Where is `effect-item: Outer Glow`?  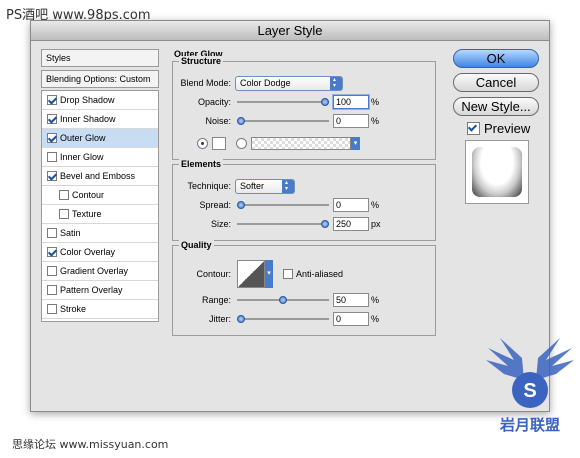 effect-item: Outer Glow is located at coordinates (100, 138).